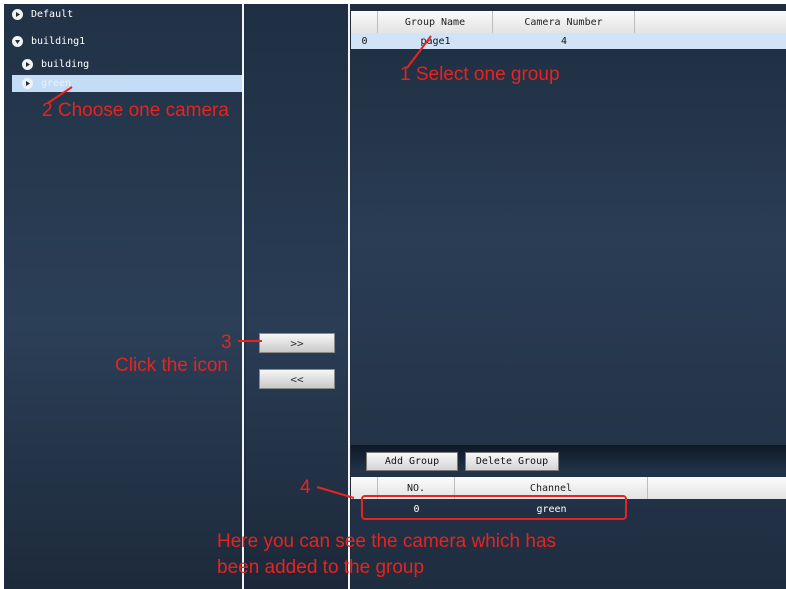  Describe the element at coordinates (494, 507) in the screenshot. I see `highlight-box` at that location.